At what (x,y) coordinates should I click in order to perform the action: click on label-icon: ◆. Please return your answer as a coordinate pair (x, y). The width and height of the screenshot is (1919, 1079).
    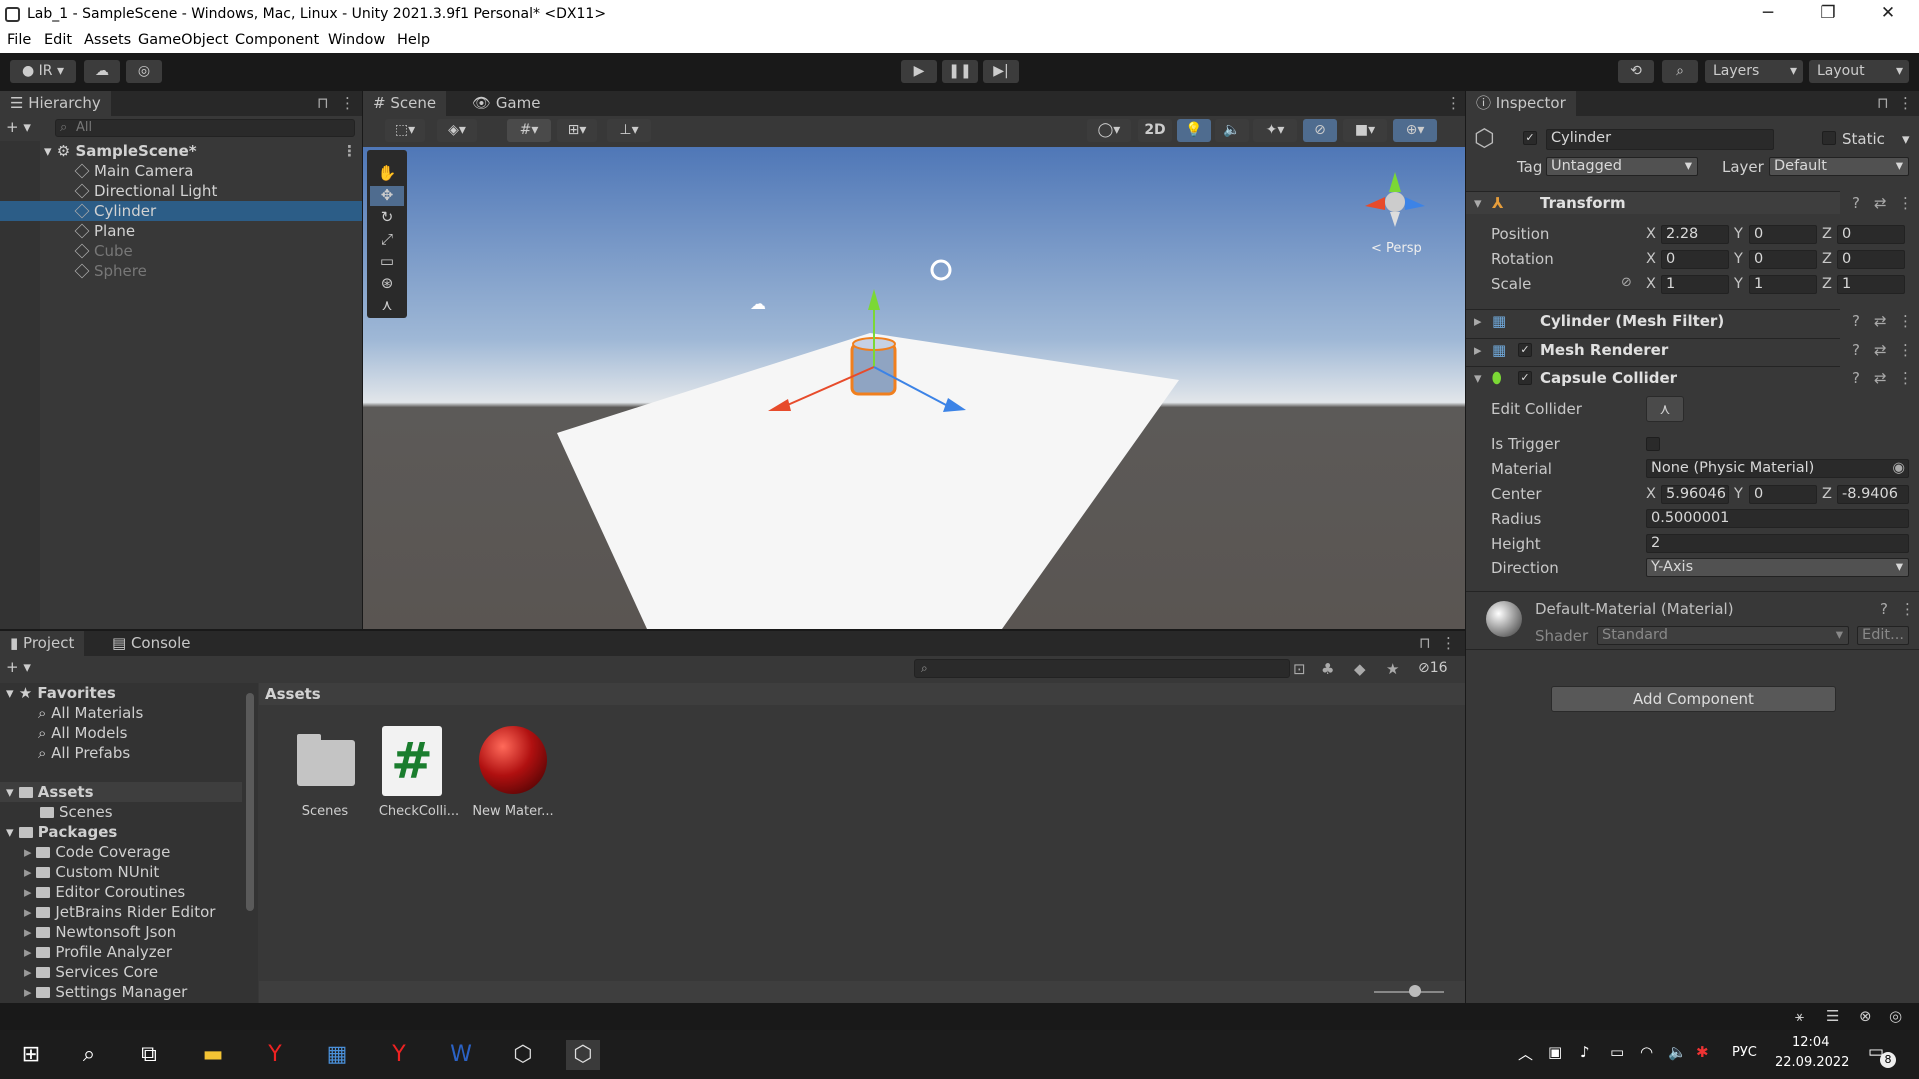
    Looking at the image, I should click on (1360, 669).